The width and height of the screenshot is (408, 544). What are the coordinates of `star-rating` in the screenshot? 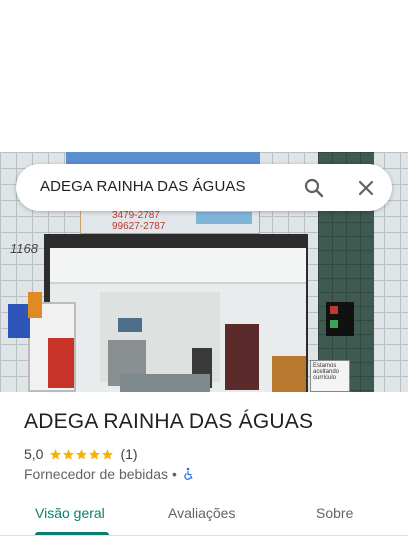 It's located at (81, 454).